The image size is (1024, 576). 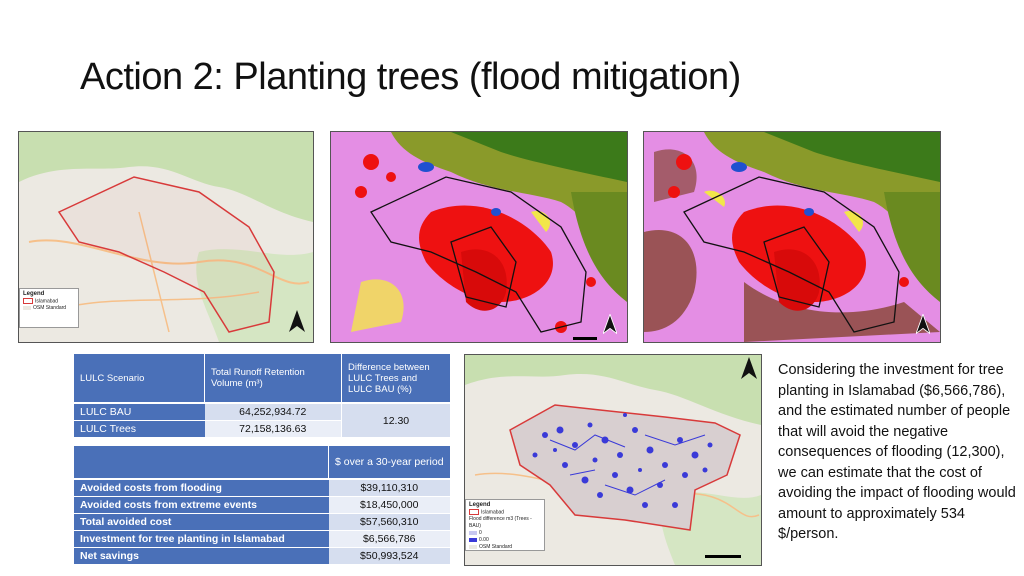 What do you see at coordinates (273, 378) in the screenshot?
I see `header-runoff-volume: Total Runoff Retention Volume (m³)` at bounding box center [273, 378].